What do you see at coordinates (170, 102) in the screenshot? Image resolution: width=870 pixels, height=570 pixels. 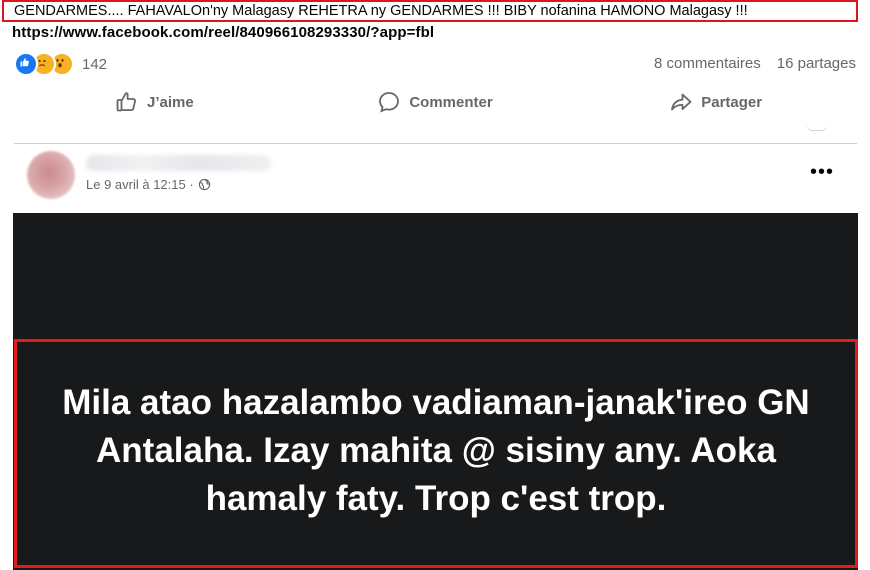 I see `like-label: J’aime` at bounding box center [170, 102].